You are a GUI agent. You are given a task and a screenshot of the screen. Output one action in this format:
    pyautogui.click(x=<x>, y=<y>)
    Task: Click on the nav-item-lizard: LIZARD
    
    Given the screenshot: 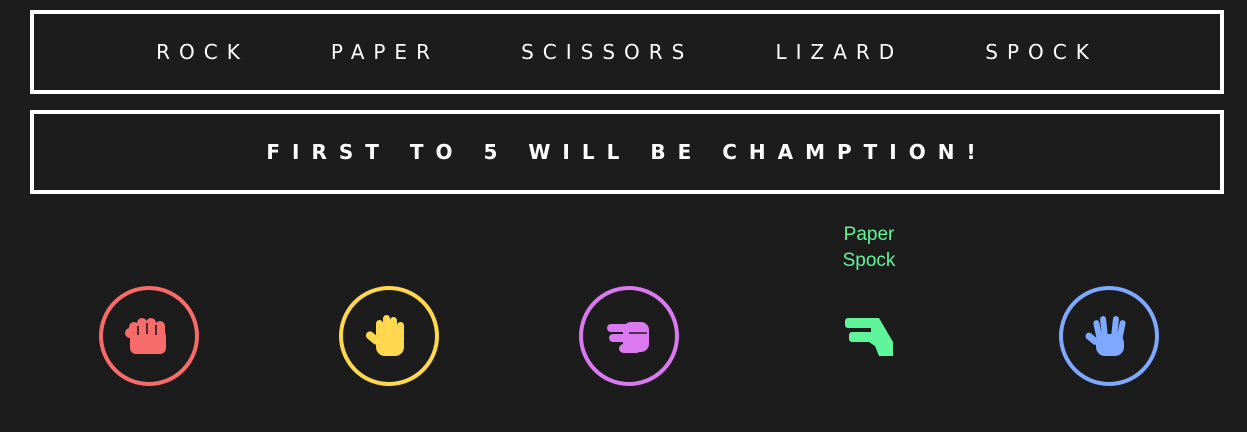 What is the action you would take?
    pyautogui.click(x=839, y=52)
    